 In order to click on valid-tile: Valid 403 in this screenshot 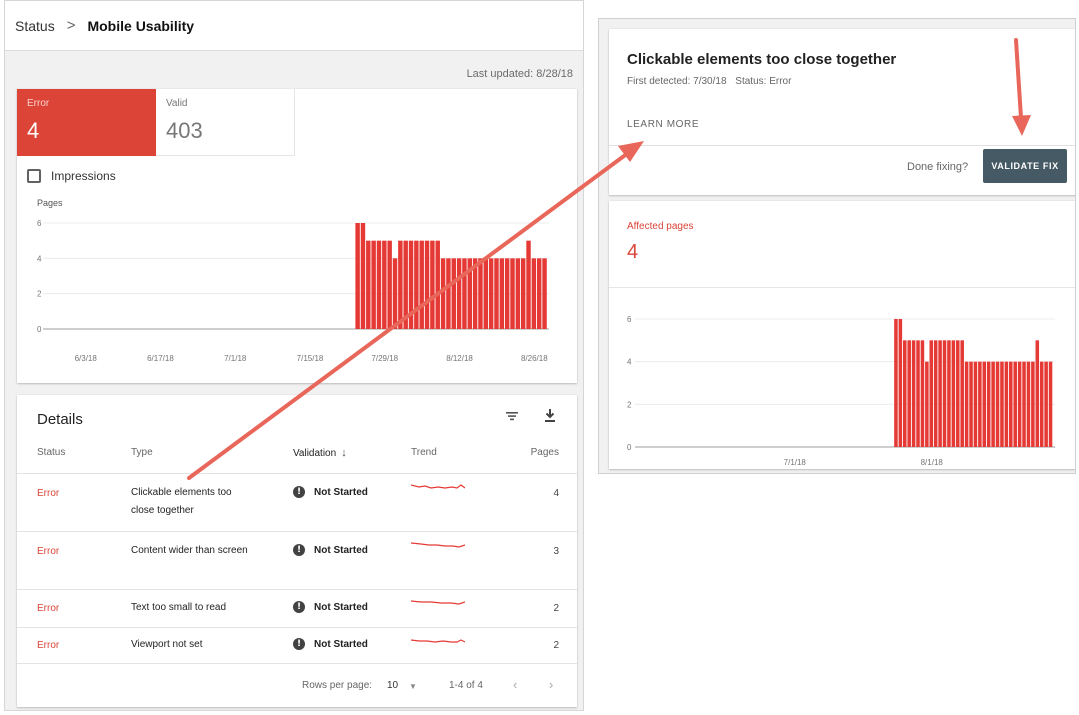, I will do `click(225, 122)`.